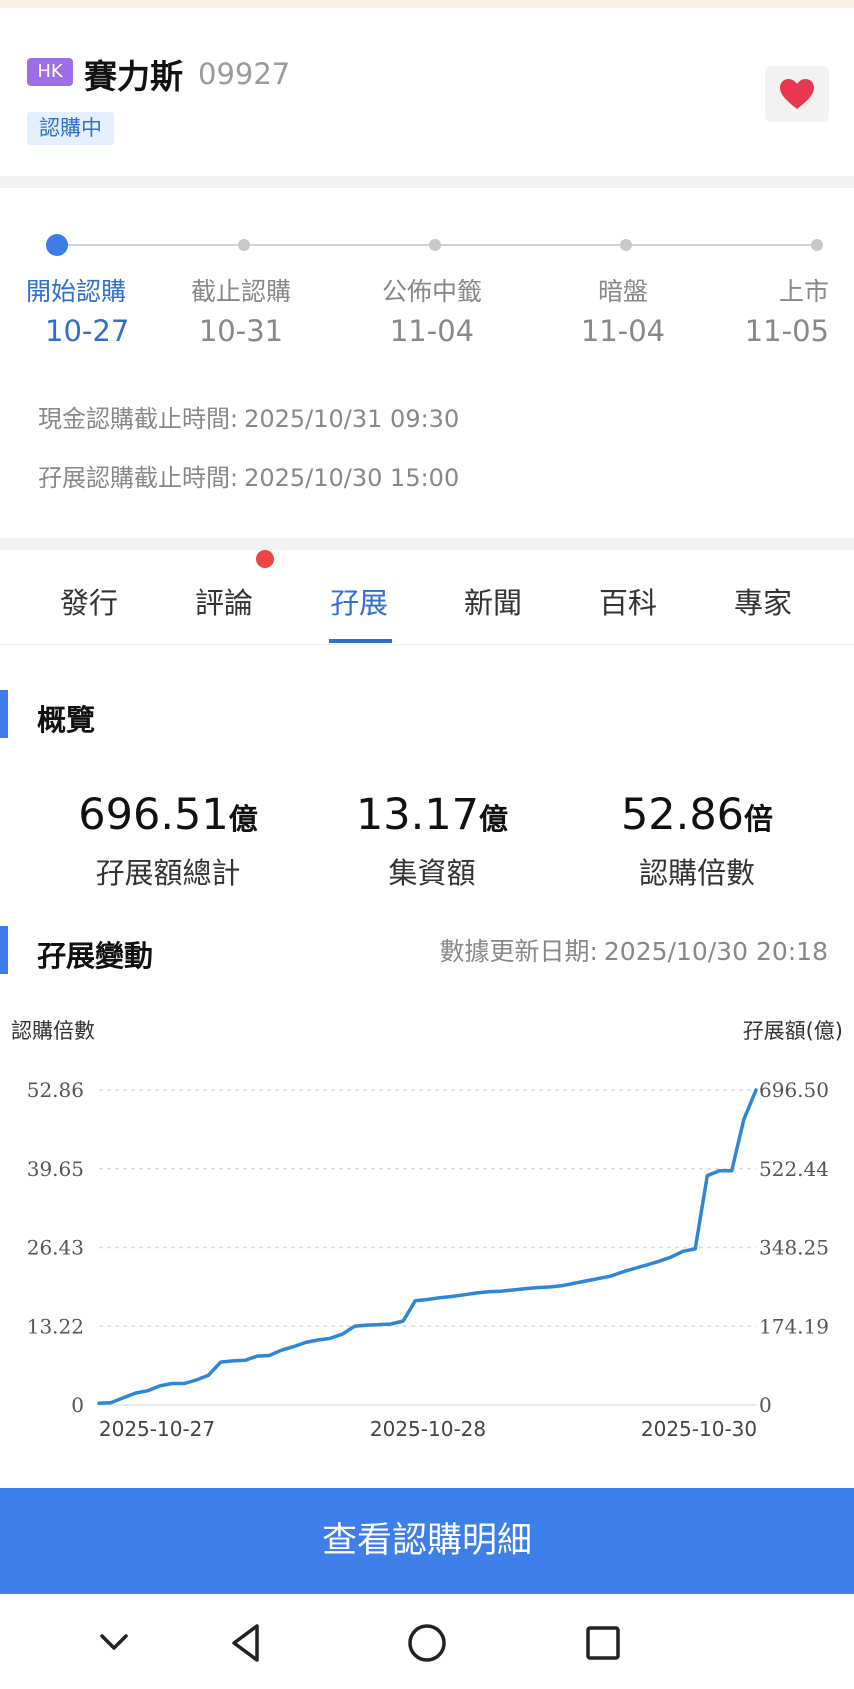 This screenshot has width=854, height=1689. I want to click on left-axis-tick: 26.43, so click(55, 1248).